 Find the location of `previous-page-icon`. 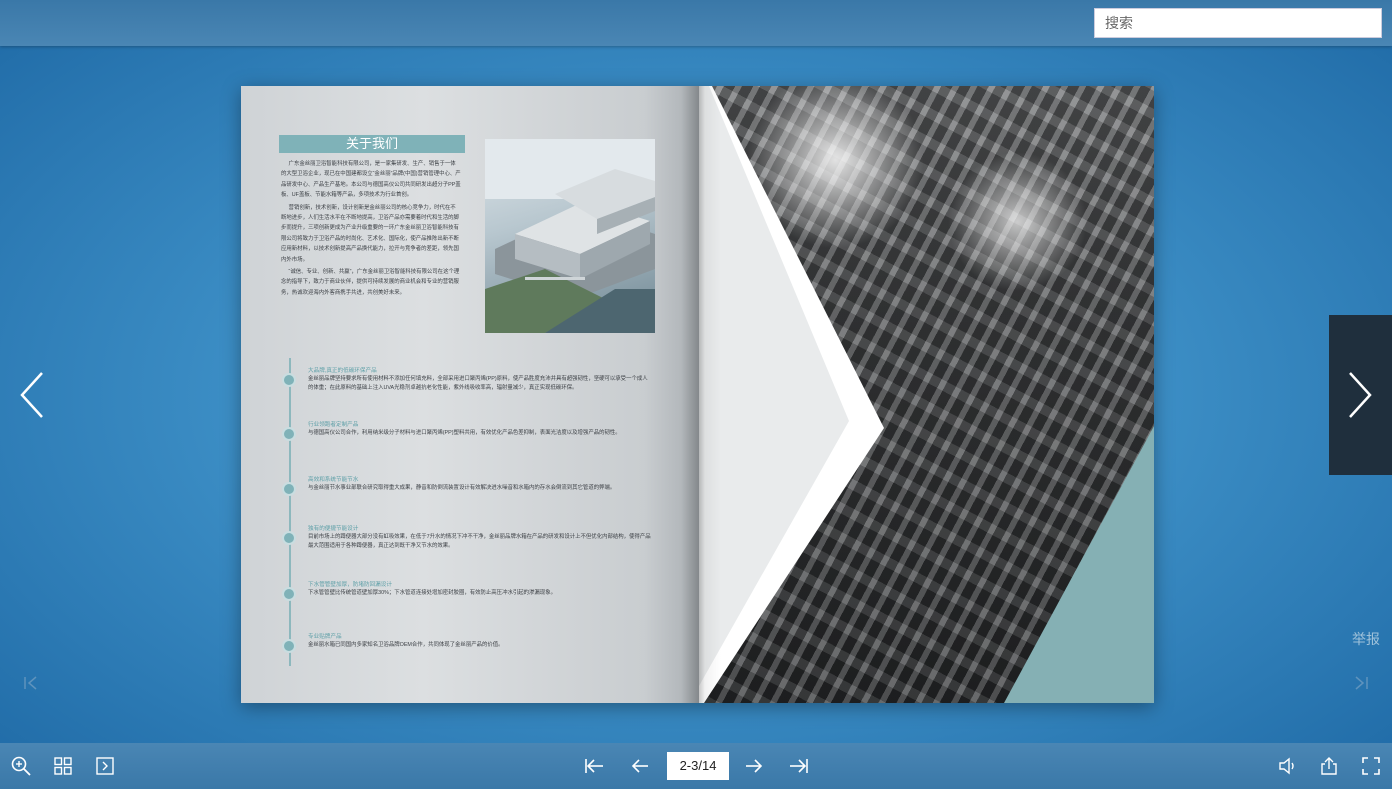

previous-page-icon is located at coordinates (639, 766).